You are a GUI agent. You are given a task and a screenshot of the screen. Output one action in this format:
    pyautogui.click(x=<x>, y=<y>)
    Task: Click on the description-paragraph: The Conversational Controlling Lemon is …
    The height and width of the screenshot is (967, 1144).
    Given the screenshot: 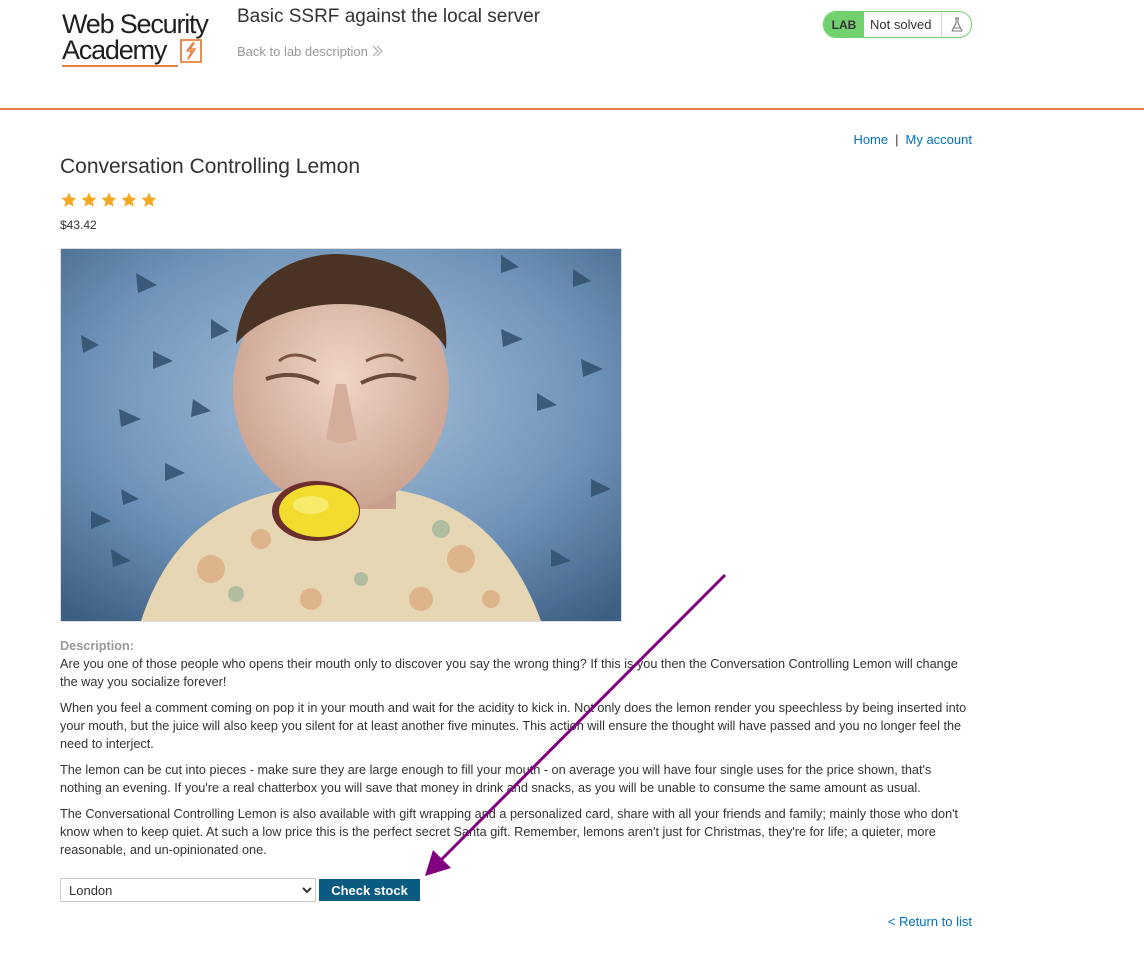 What is the action you would take?
    pyautogui.click(x=509, y=832)
    